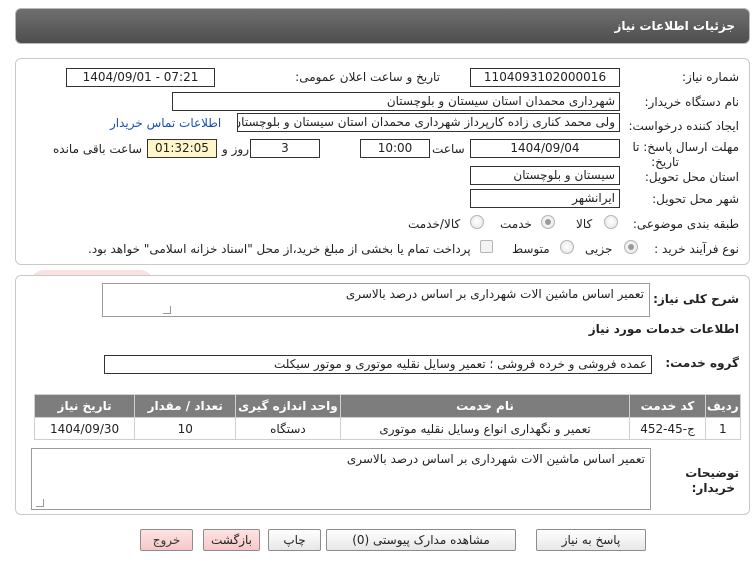 This screenshot has width=755, height=566. I want to click on days-field: 3, so click(285, 148).